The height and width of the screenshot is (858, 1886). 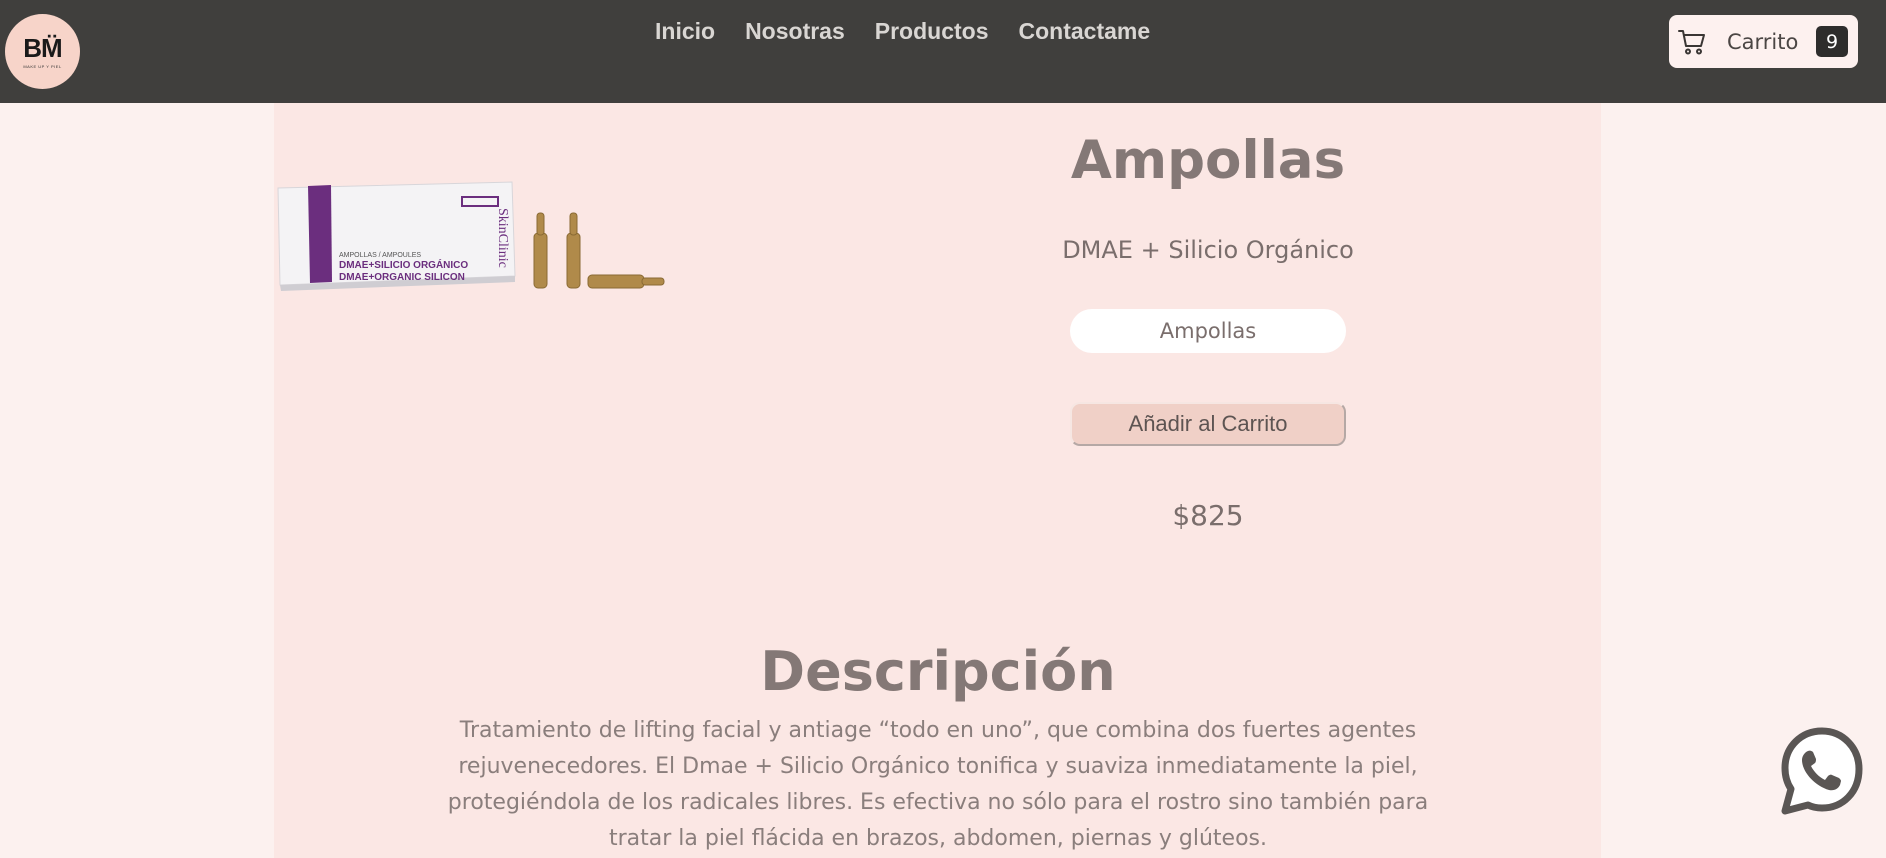 What do you see at coordinates (1208, 331) in the screenshot?
I see `category-pill: Ampollas` at bounding box center [1208, 331].